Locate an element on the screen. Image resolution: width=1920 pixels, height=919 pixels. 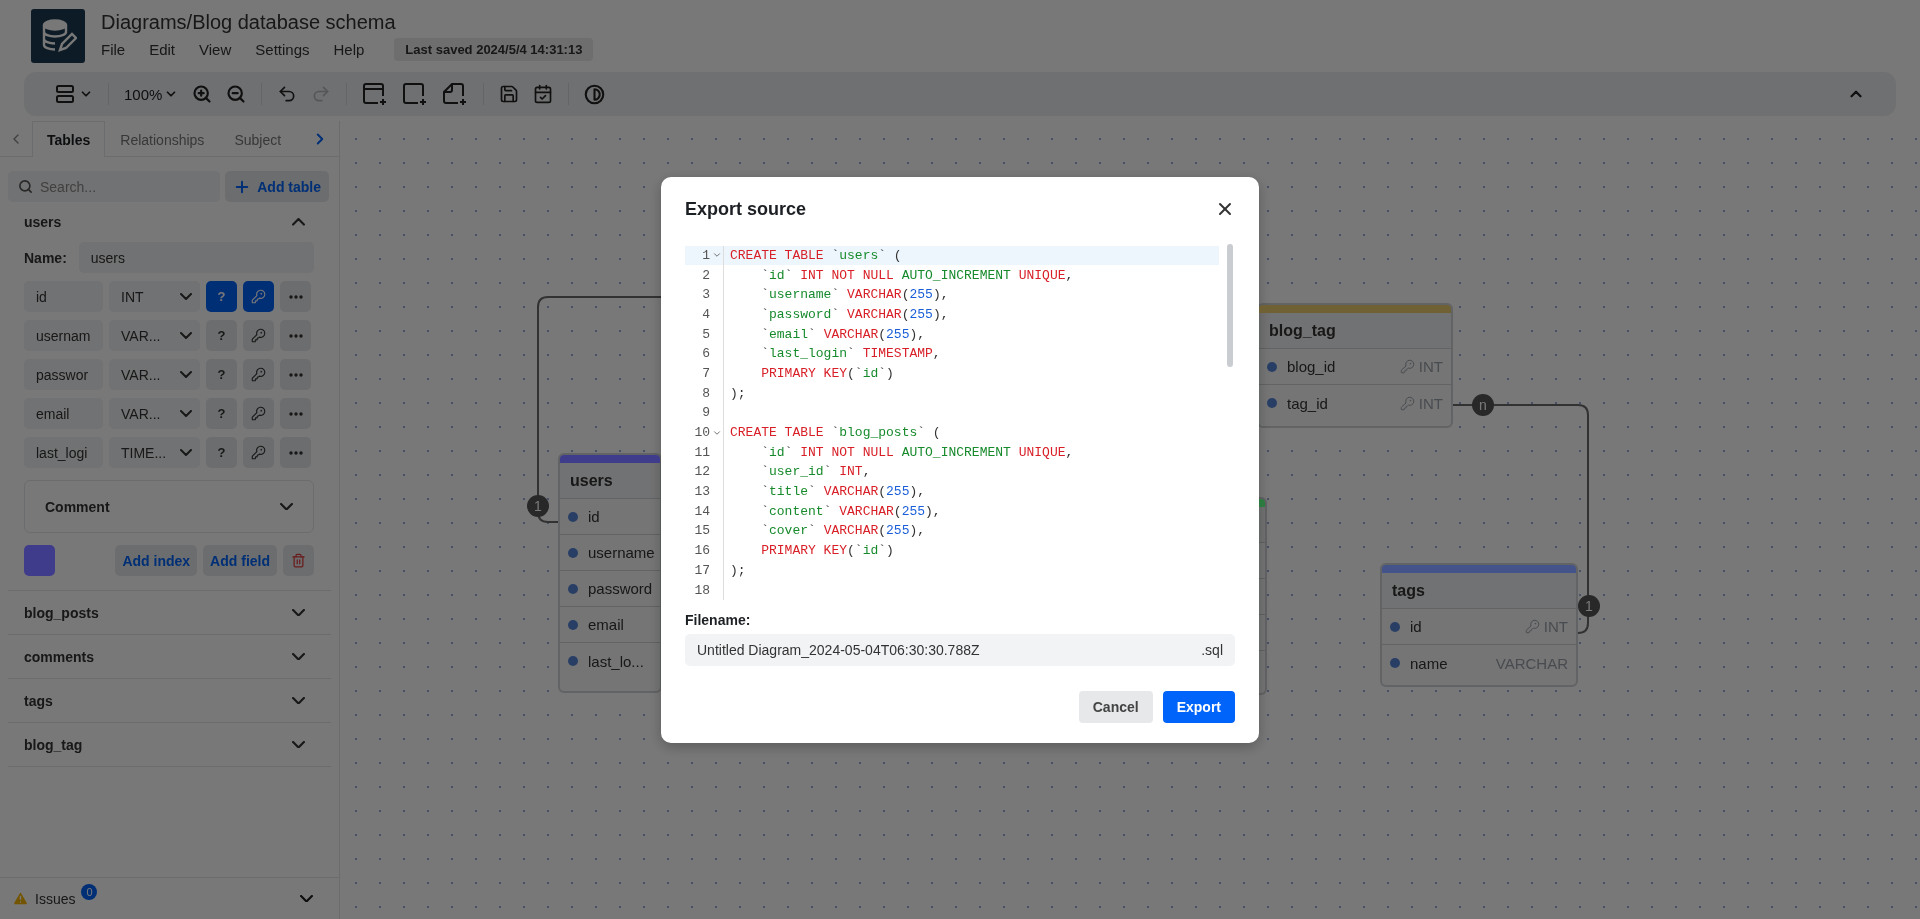
table-section-title: blog_posts is located at coordinates (61, 612).